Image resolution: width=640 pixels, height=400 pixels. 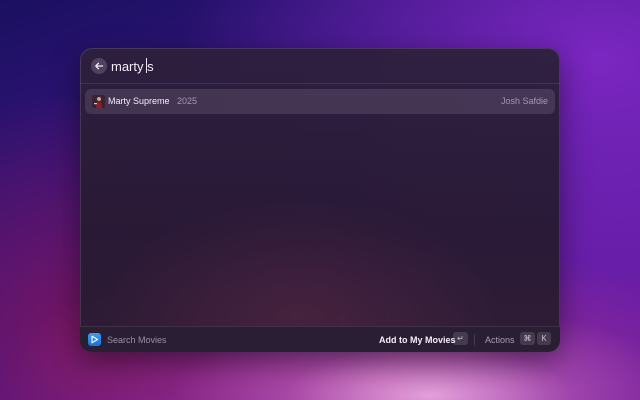 I want to click on actions-button: Actions, so click(x=500, y=340).